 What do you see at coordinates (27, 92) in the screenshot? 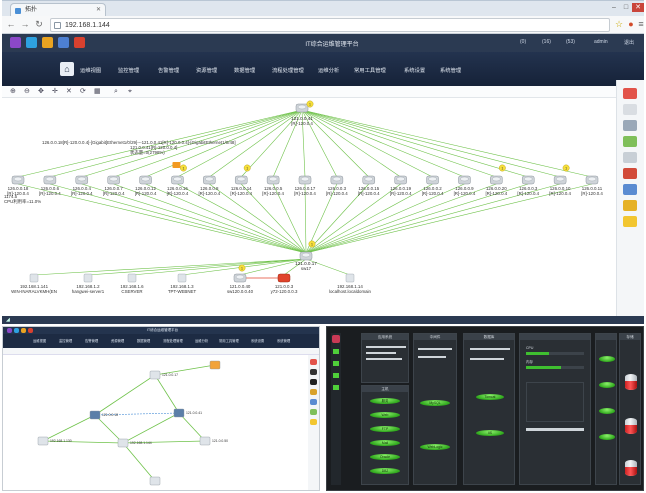
I see `zoom-out-icon: ⊖` at bounding box center [27, 92].